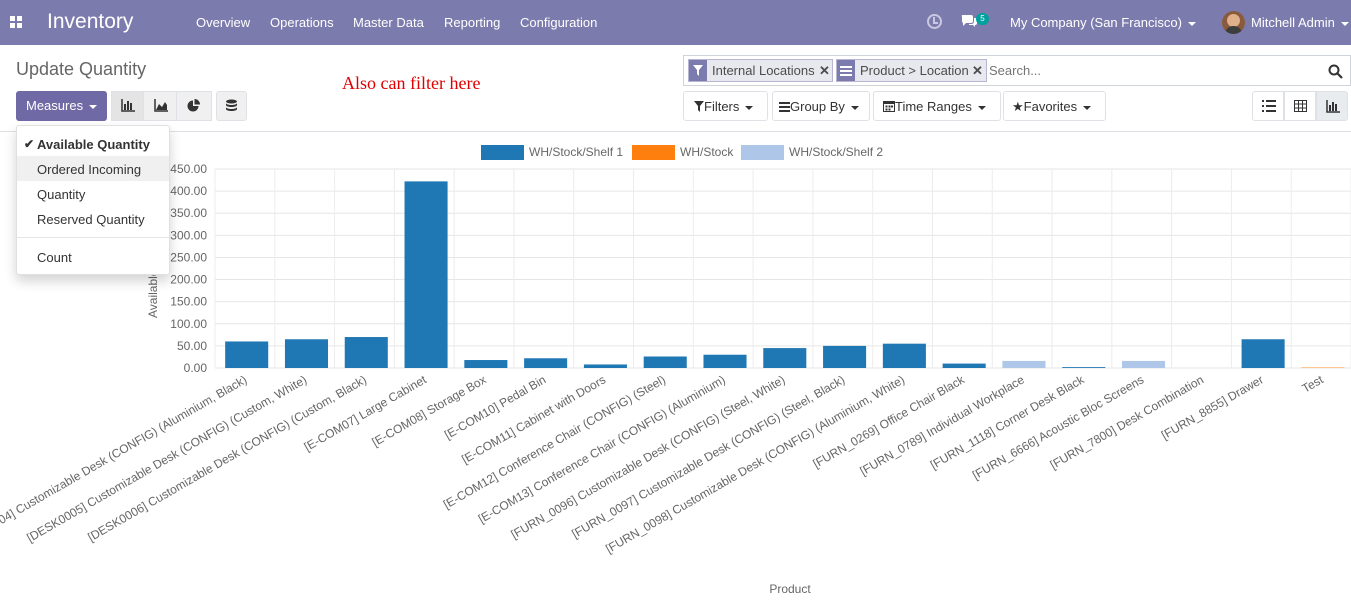 Image resolution: width=1351 pixels, height=601 pixels. Describe the element at coordinates (93, 143) in the screenshot. I see `measure-available-quantity: ✔ Available Quantity` at that location.